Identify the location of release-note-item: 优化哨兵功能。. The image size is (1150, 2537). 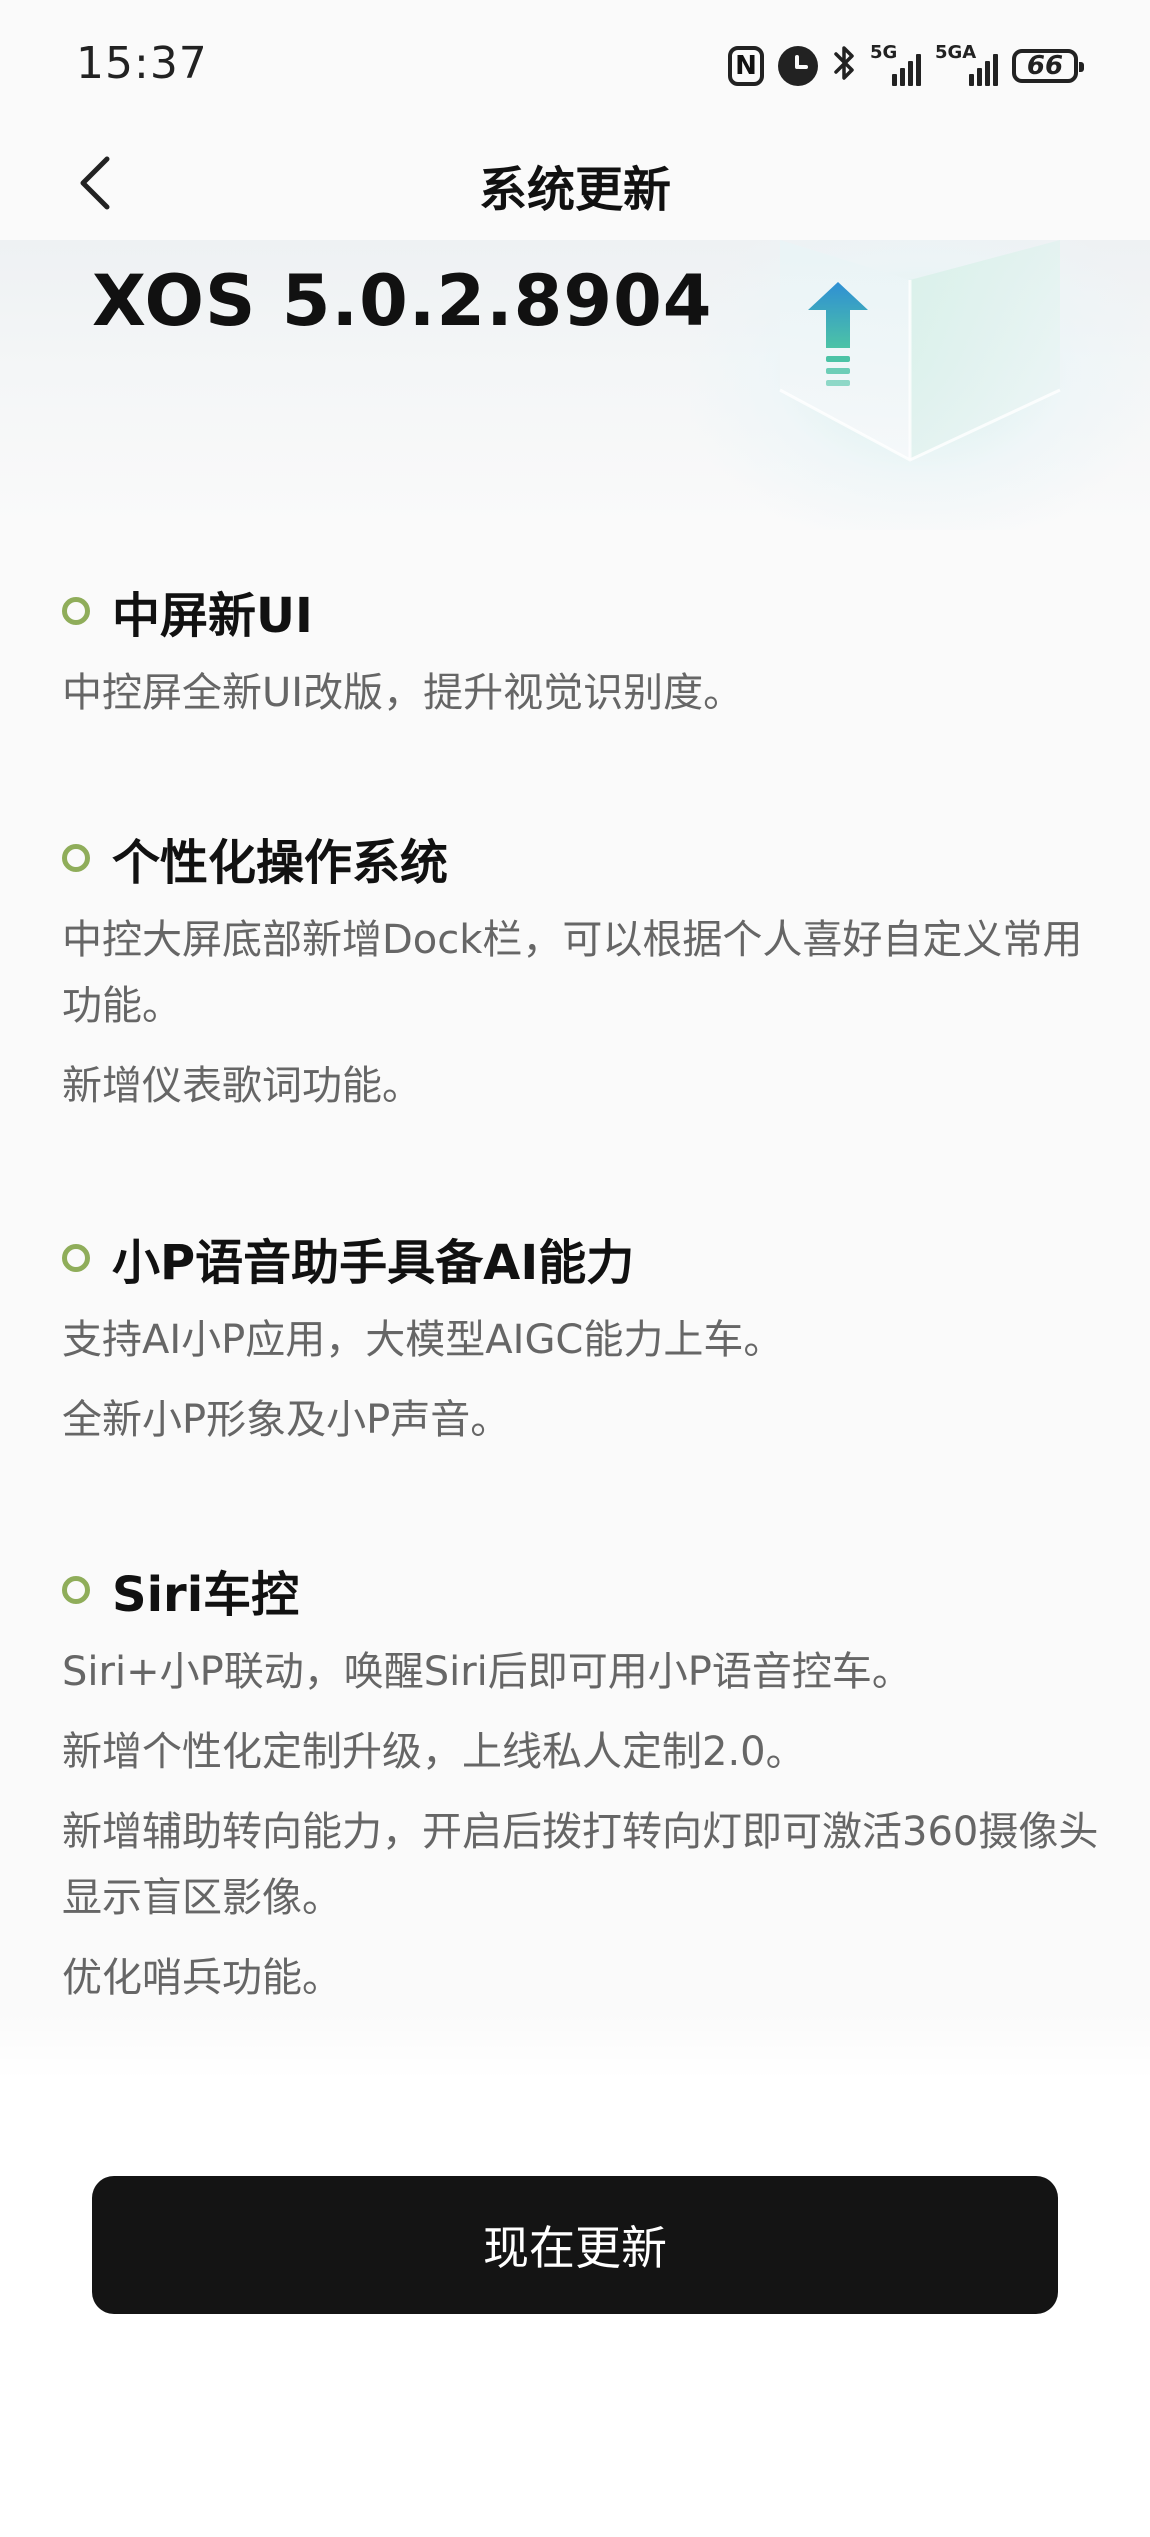
(202, 1978).